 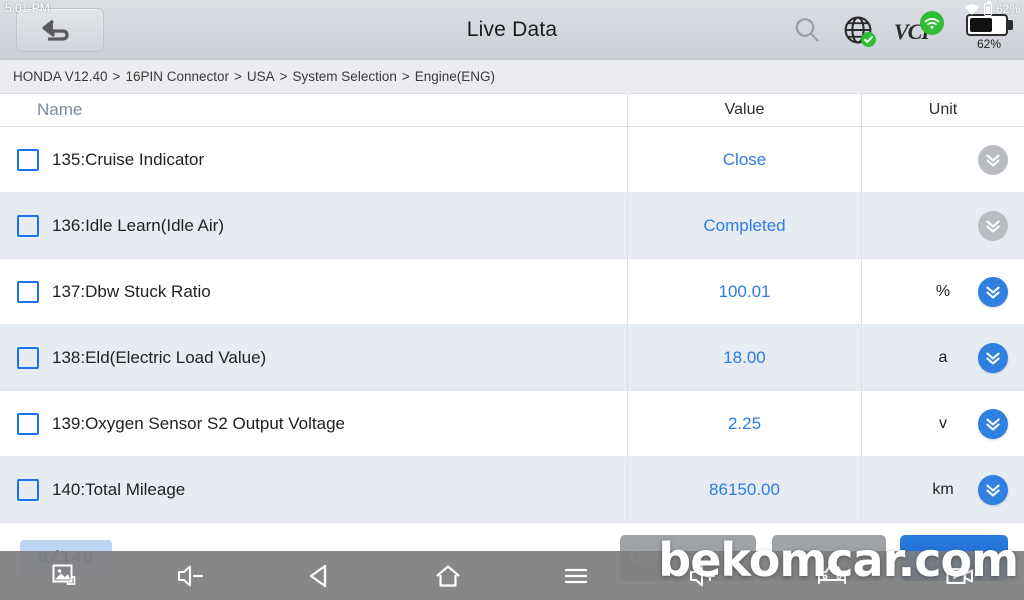 I want to click on column-header-name: Name, so click(x=314, y=110).